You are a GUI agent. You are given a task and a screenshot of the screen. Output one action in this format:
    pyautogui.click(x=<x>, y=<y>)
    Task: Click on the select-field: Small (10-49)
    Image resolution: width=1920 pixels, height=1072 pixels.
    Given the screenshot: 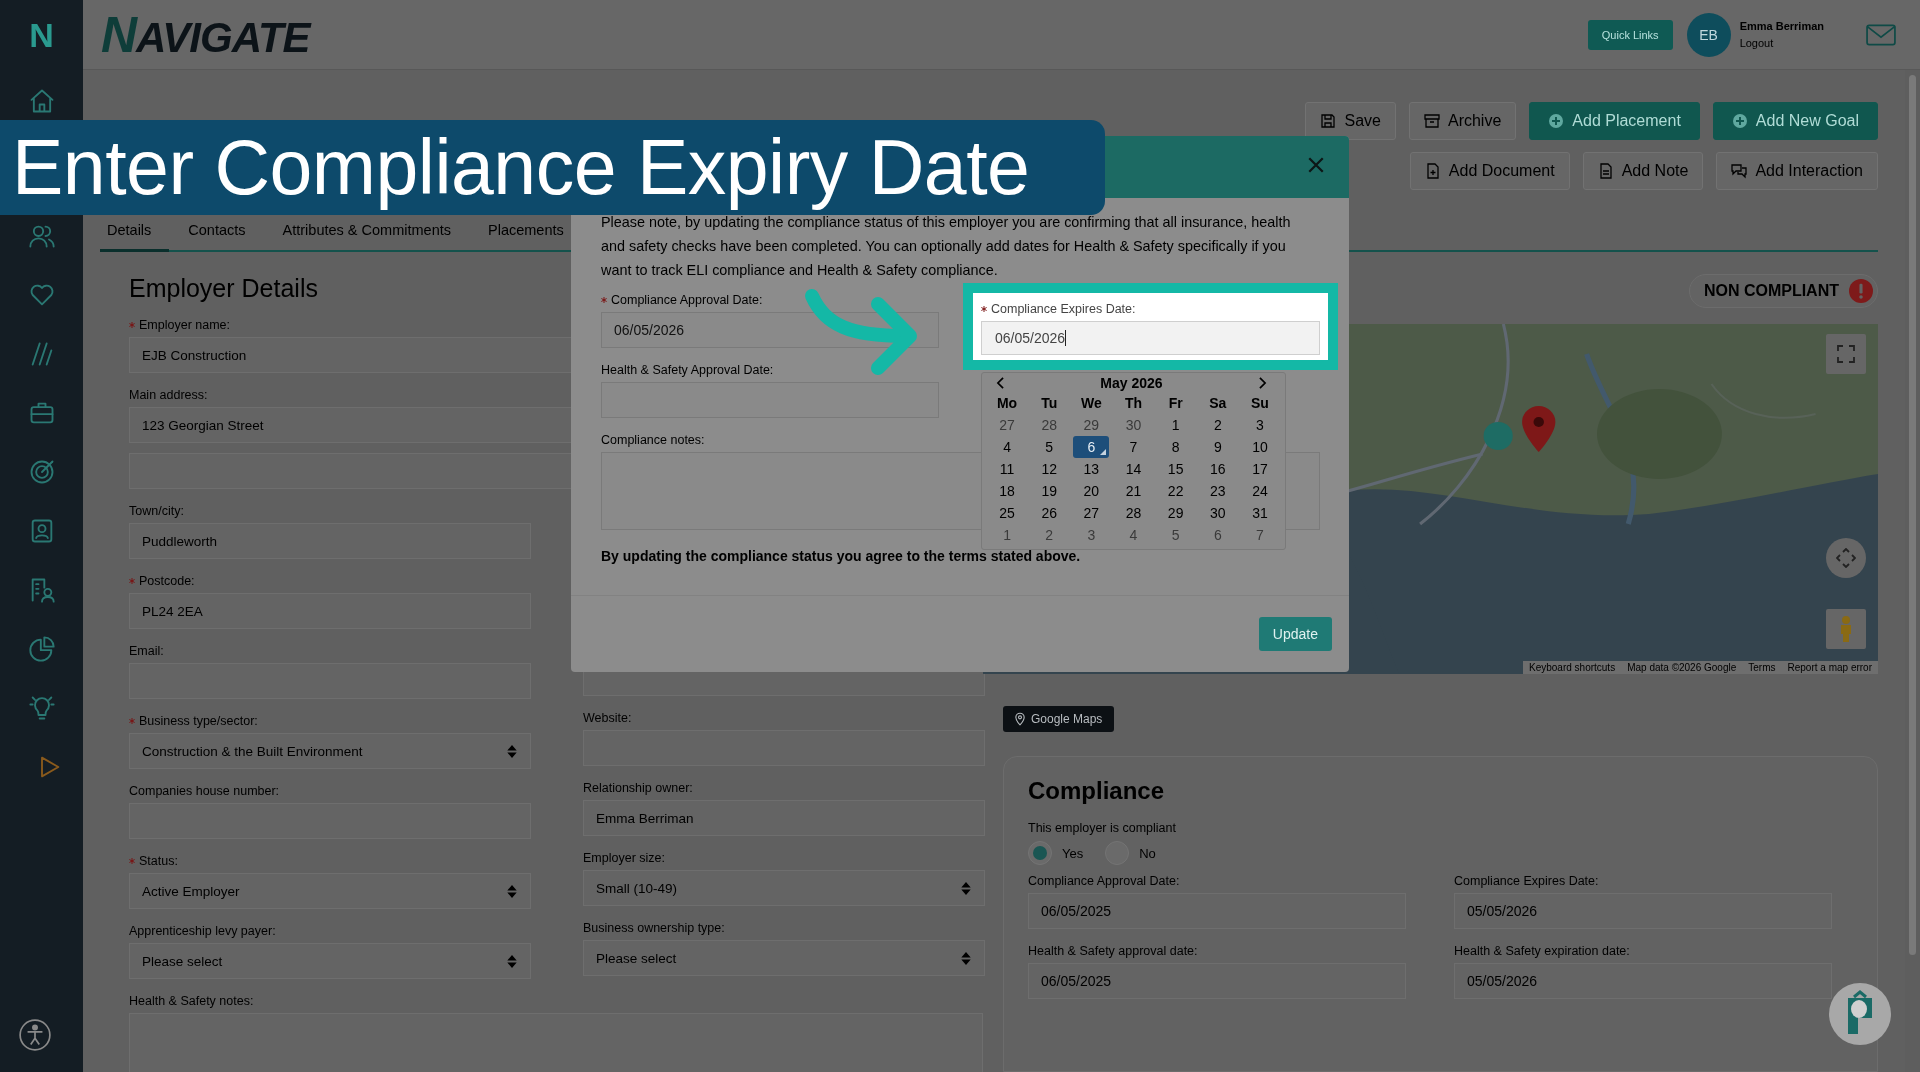 What is the action you would take?
    pyautogui.click(x=784, y=888)
    